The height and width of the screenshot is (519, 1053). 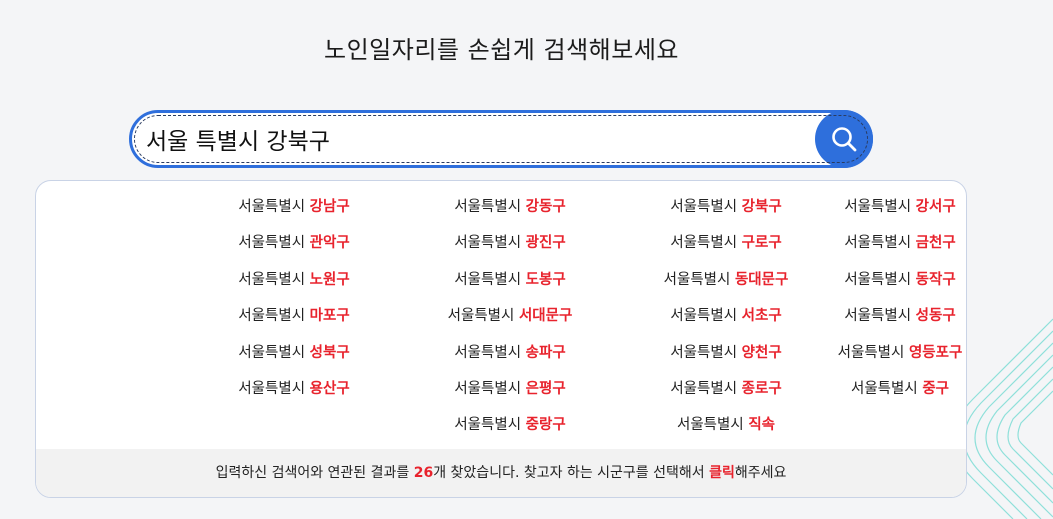 I want to click on result-item: 서울특별시 광진구, so click(x=510, y=243).